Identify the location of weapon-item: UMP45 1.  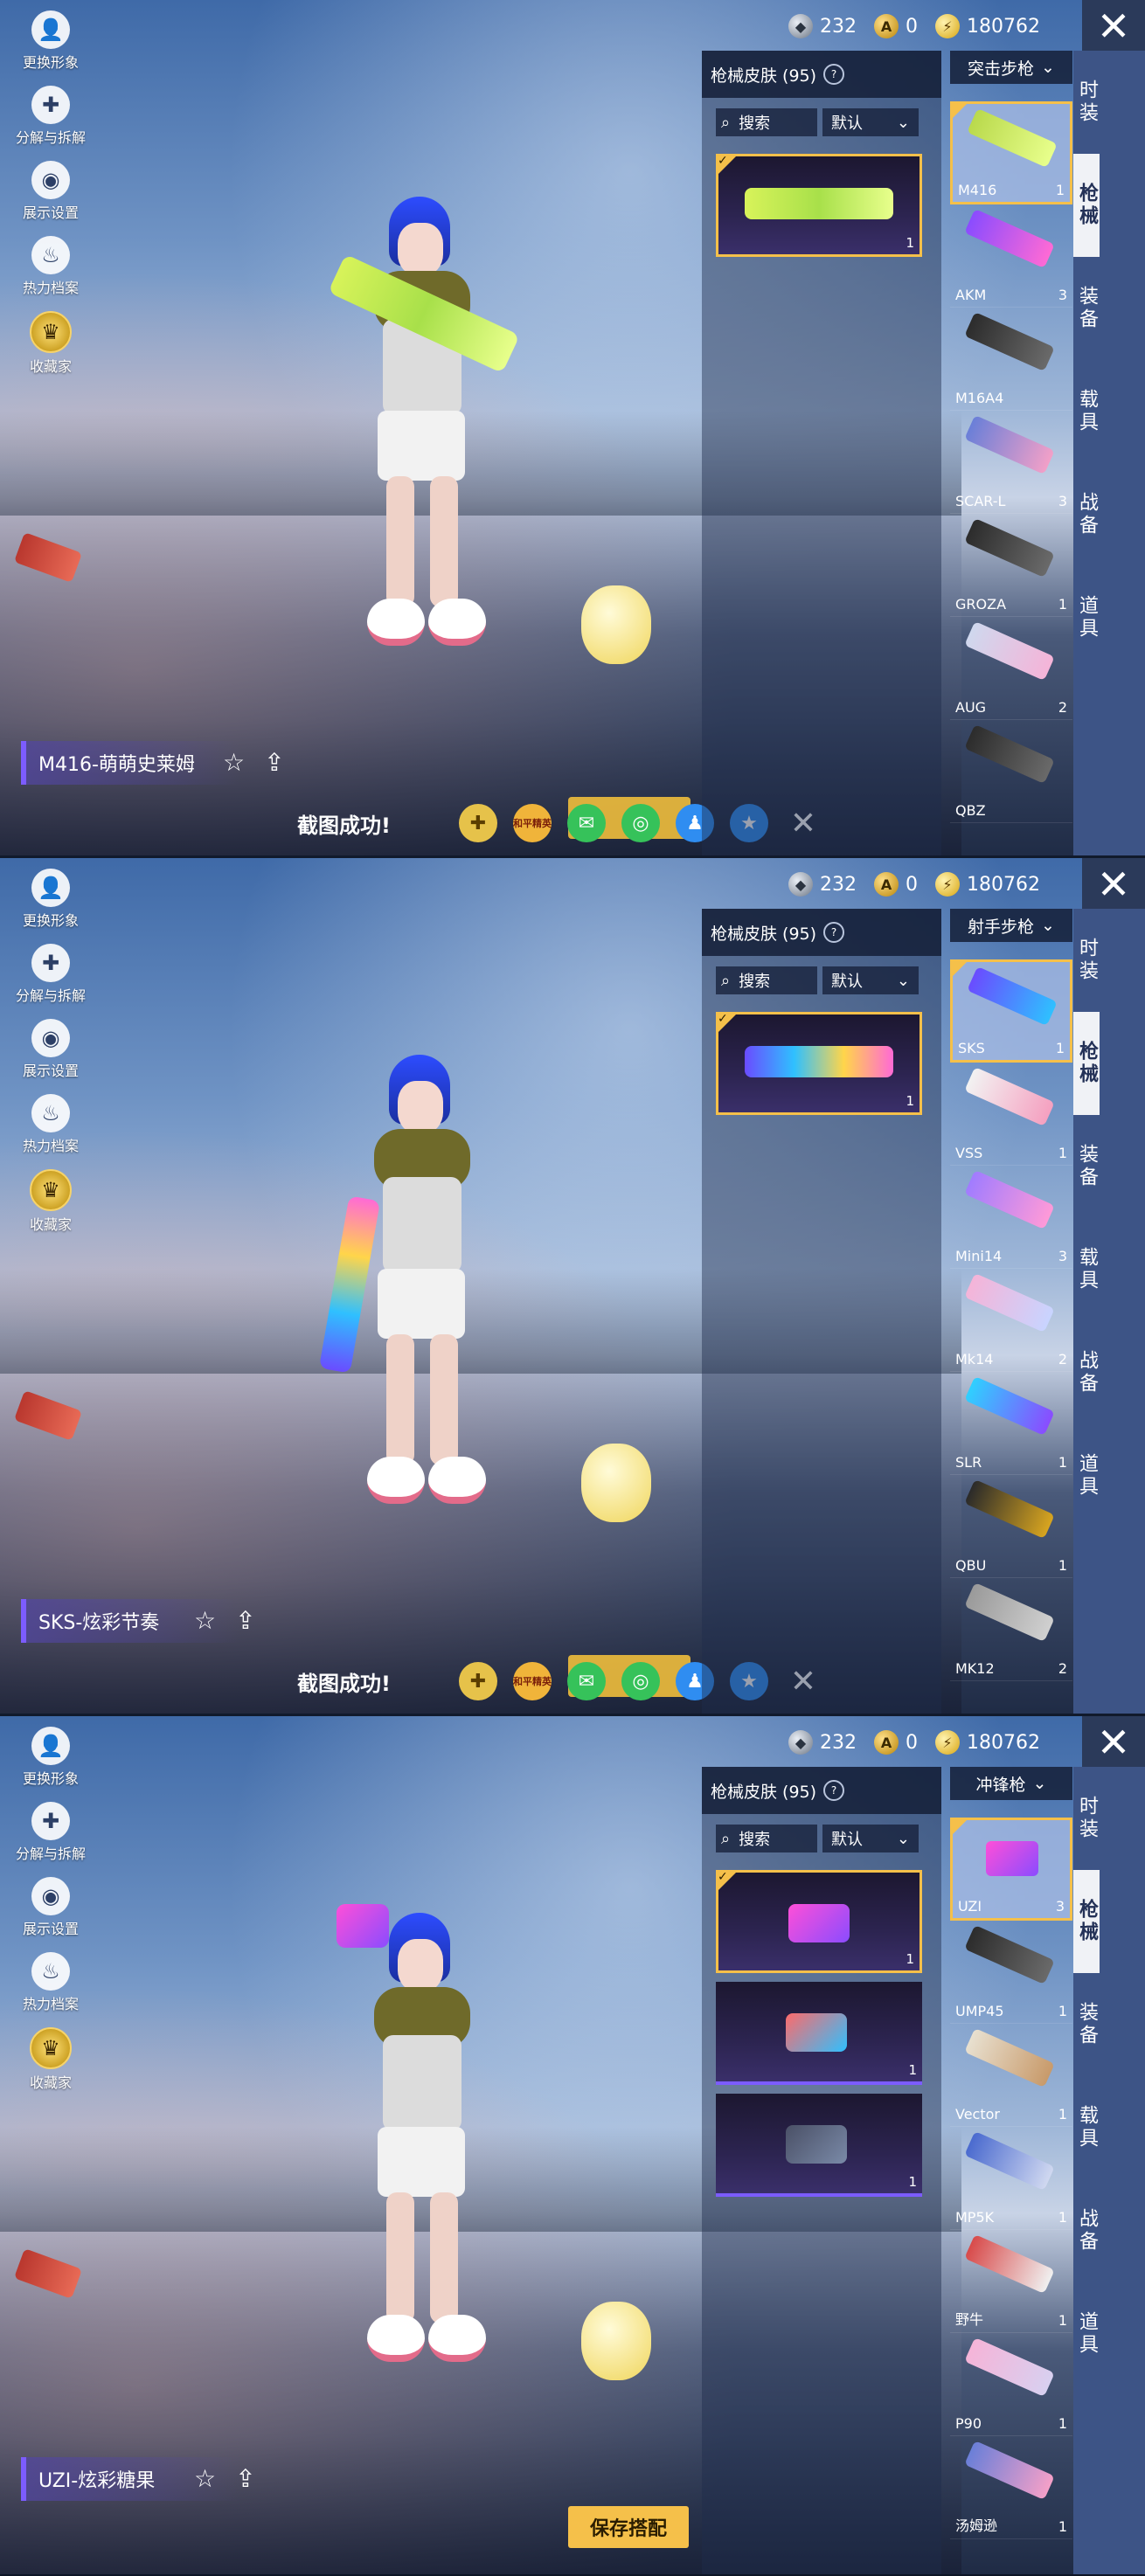
(1011, 1972).